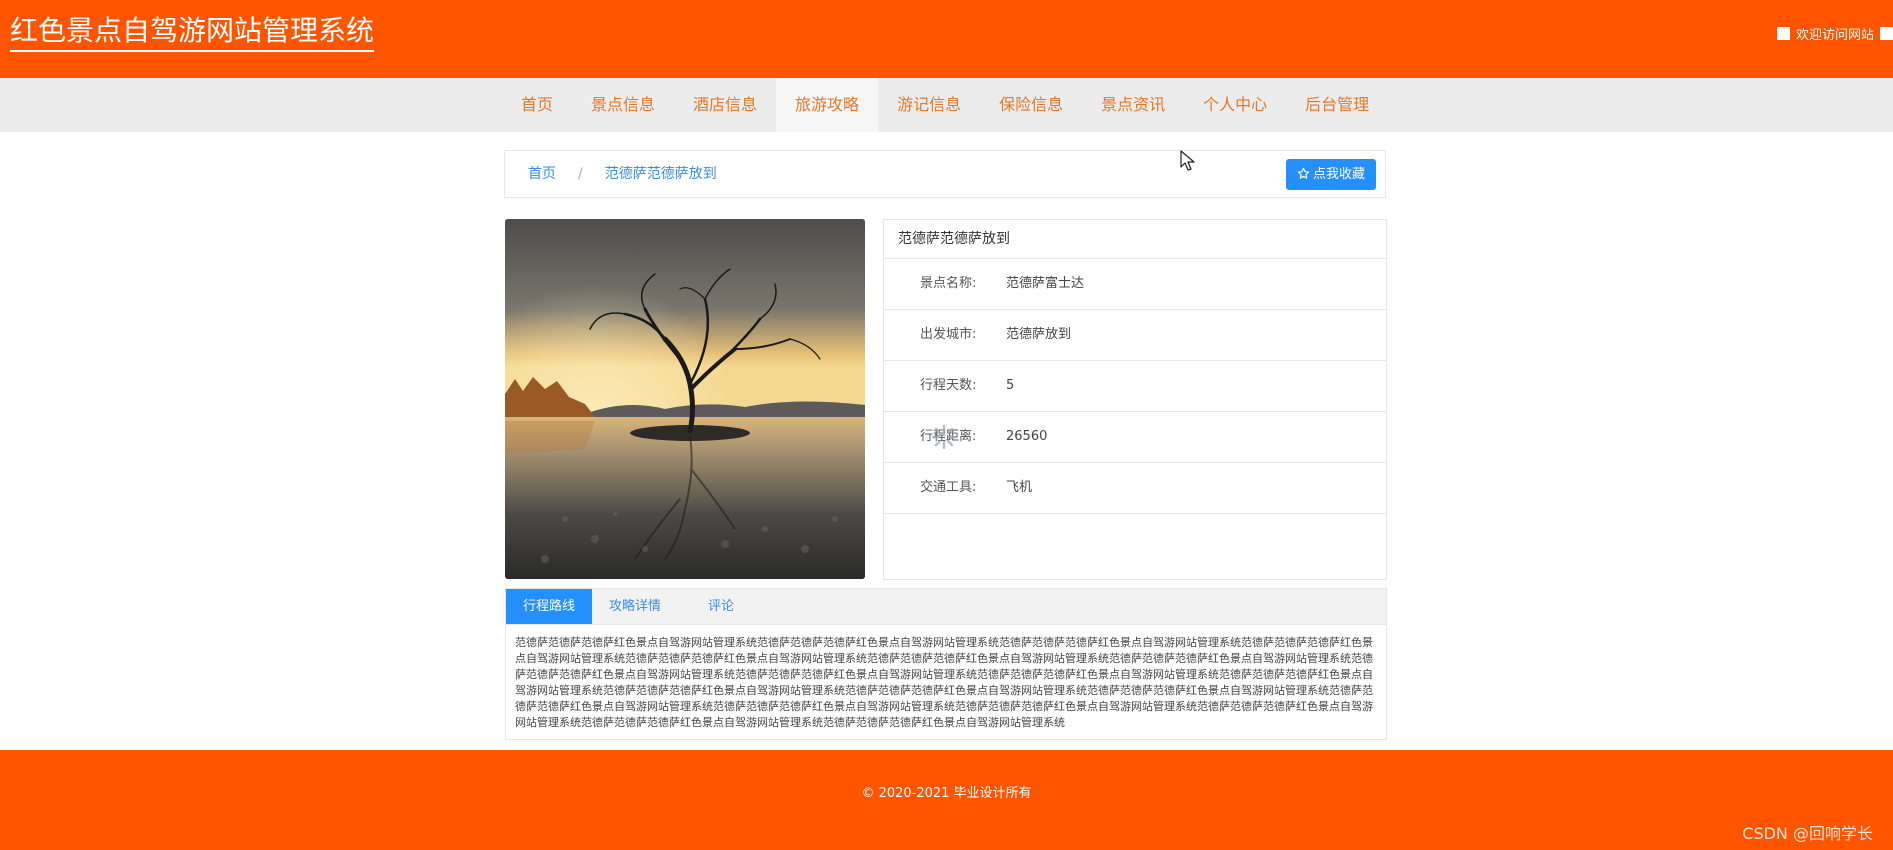 The height and width of the screenshot is (850, 1893). Describe the element at coordinates (661, 174) in the screenshot. I see `breadcrumb-current: 范德萨范德萨放到` at that location.